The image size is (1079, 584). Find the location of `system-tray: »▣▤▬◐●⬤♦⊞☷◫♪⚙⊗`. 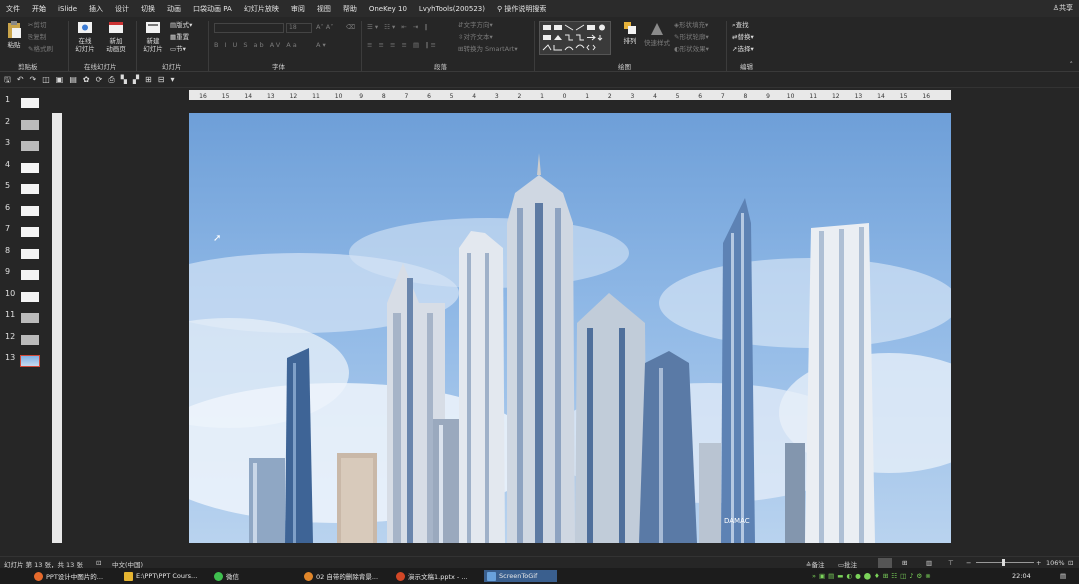

system-tray: »▣▤▬◐●⬤♦⊞☷◫♪⚙⊗ is located at coordinates (873, 576).